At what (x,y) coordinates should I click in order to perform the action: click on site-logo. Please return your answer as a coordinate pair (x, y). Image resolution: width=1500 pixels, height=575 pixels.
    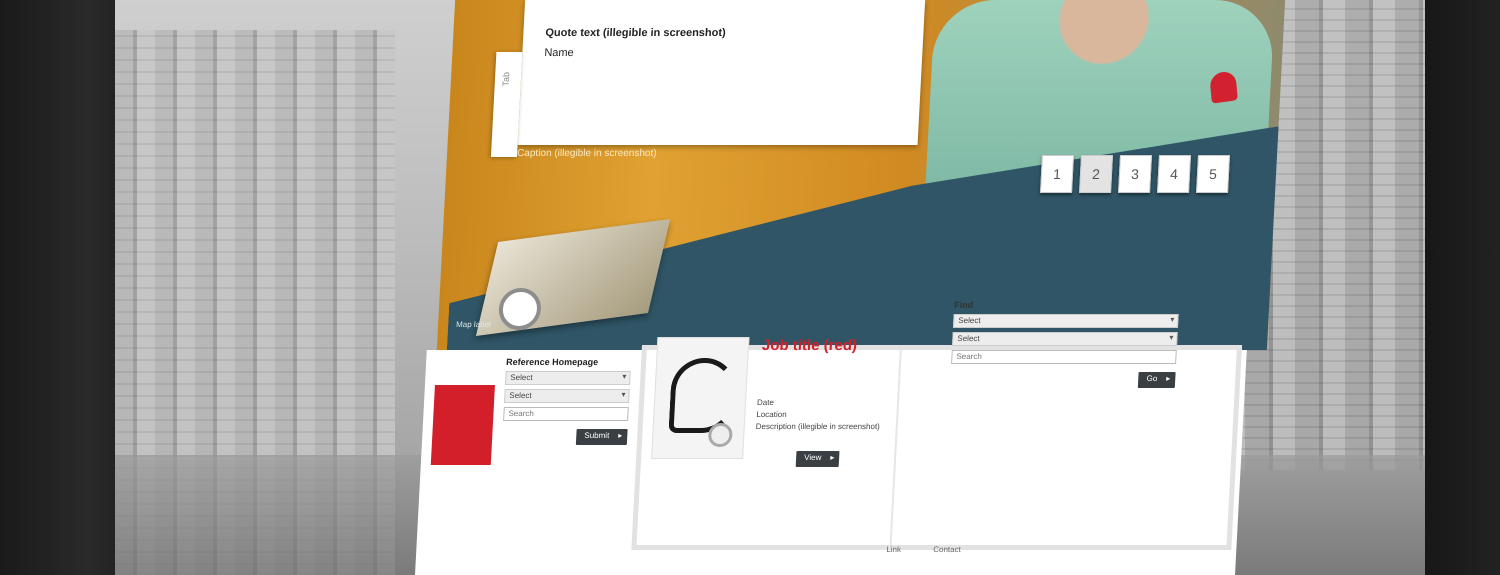
    Looking at the image, I should click on (462, 425).